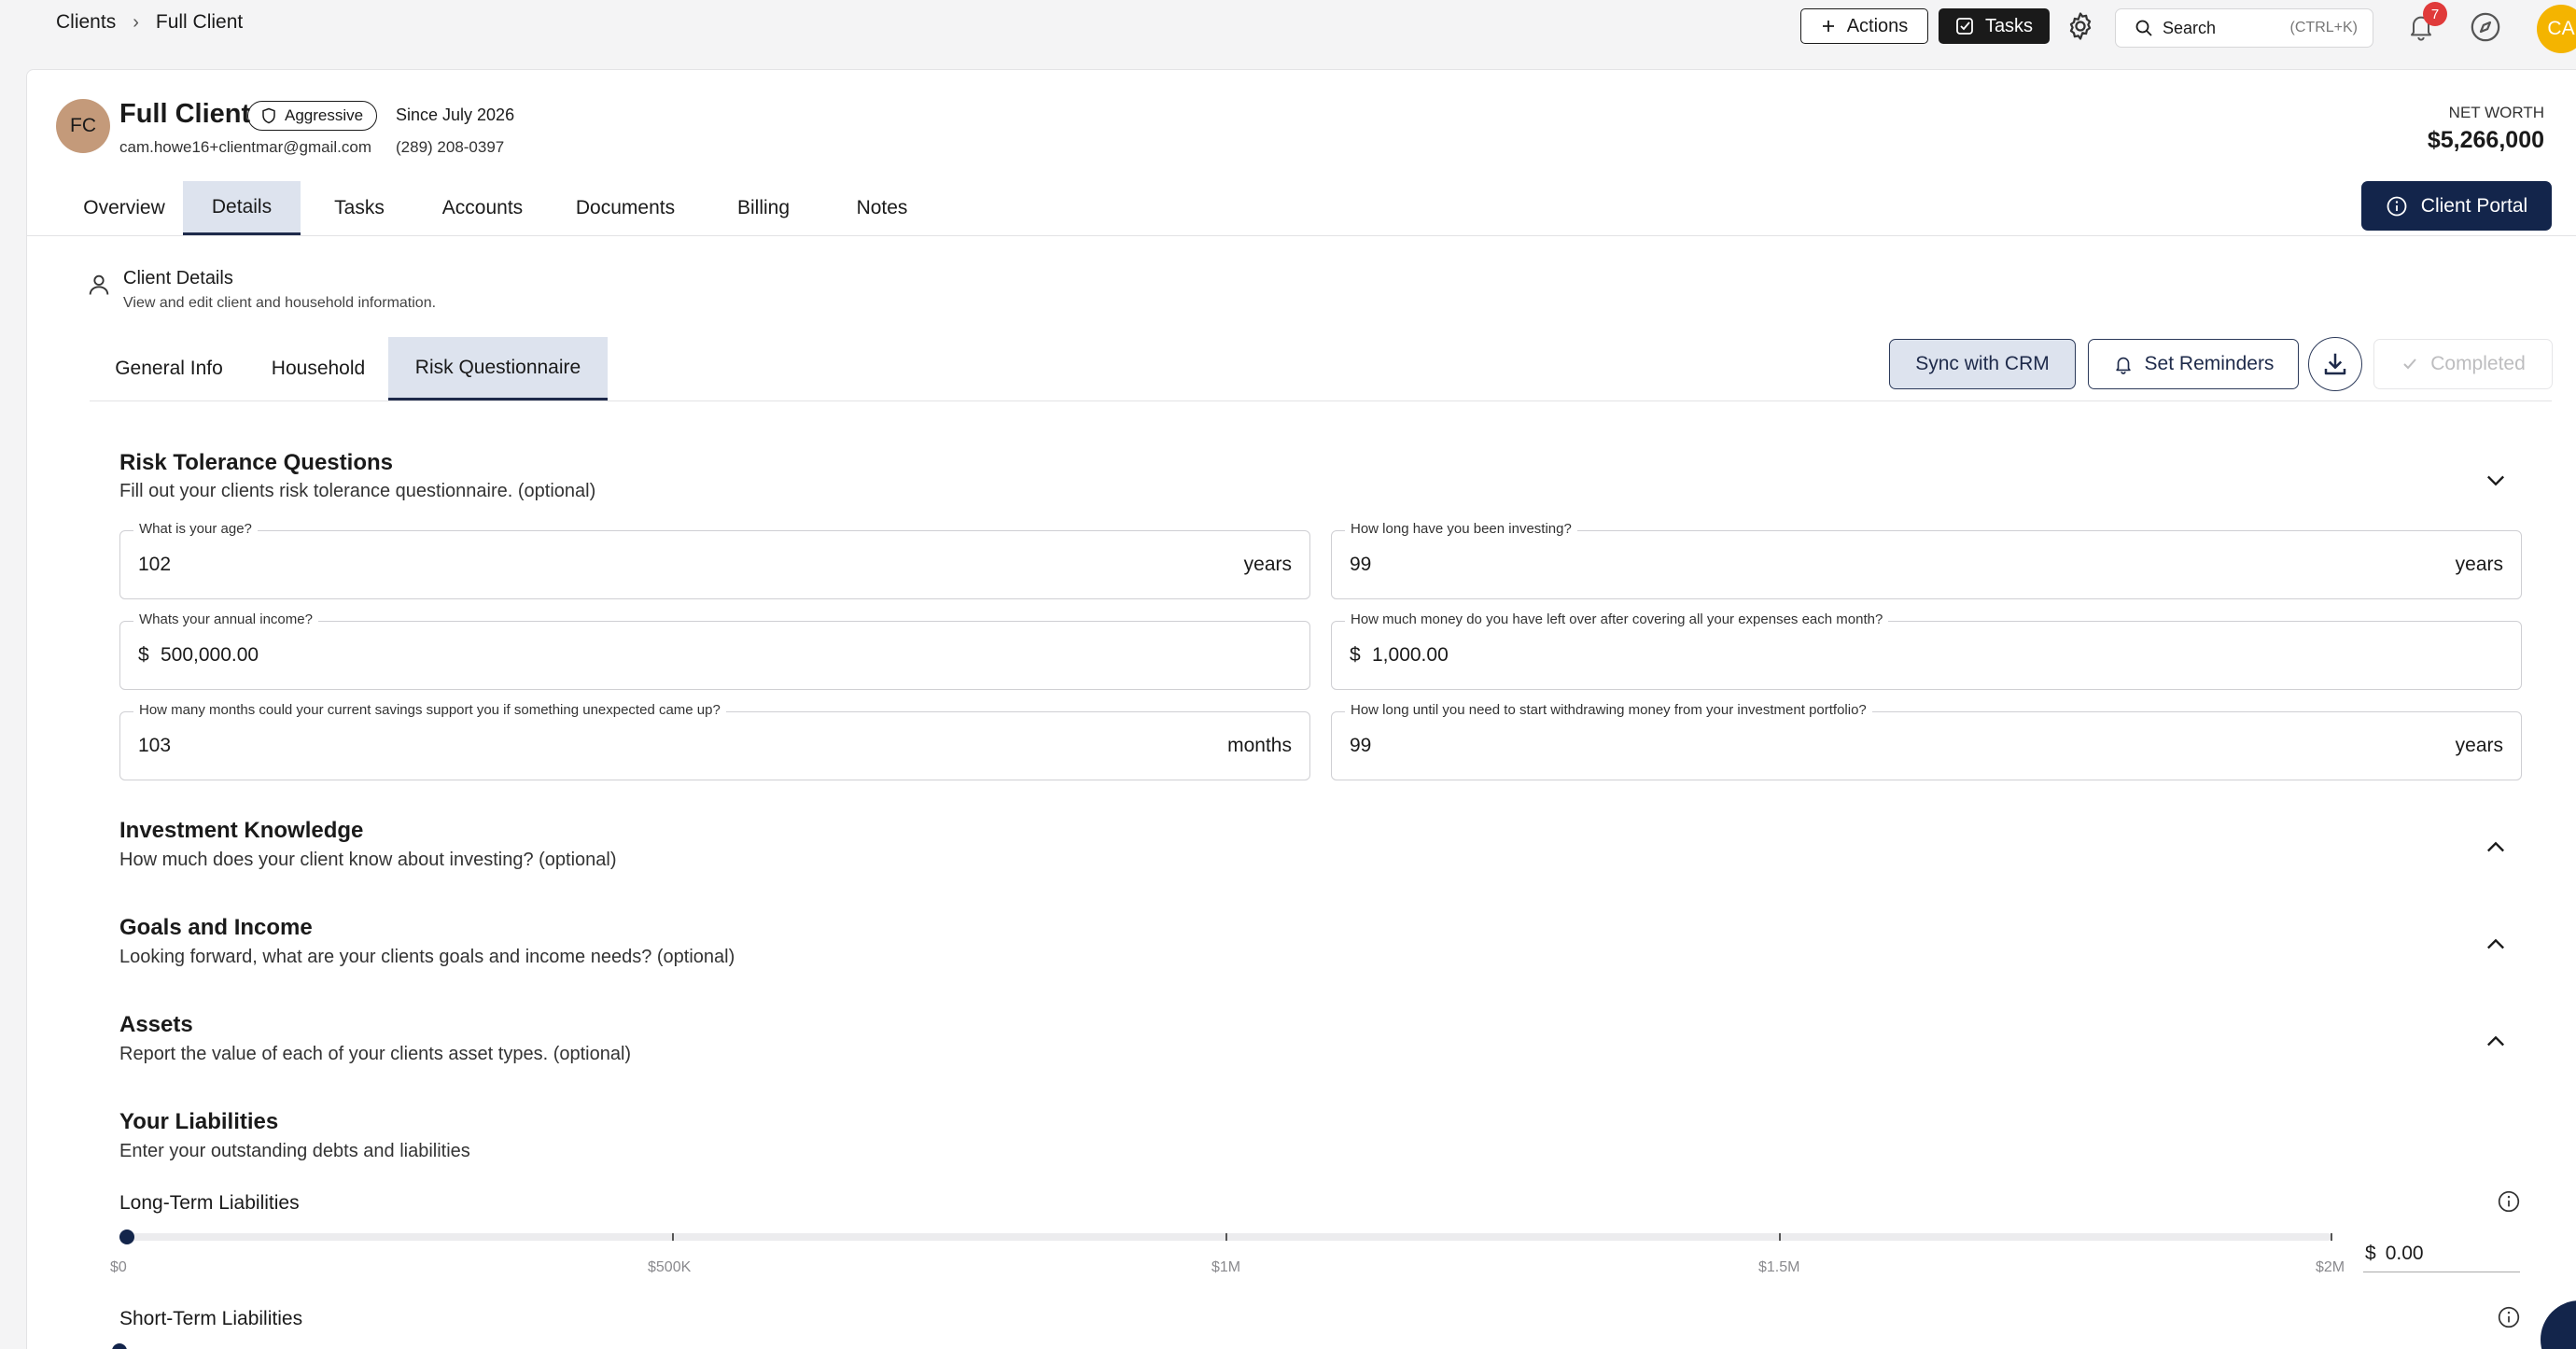  Describe the element at coordinates (126, 1237) in the screenshot. I see `slider-thumb` at that location.